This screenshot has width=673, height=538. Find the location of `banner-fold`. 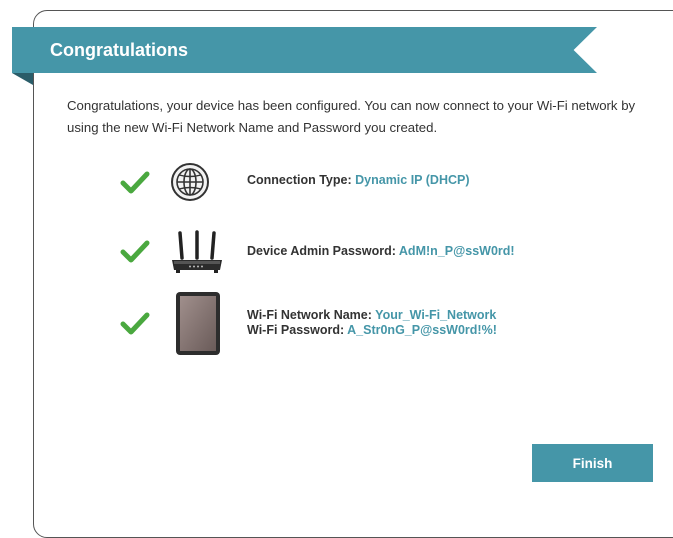

banner-fold is located at coordinates (22, 79).